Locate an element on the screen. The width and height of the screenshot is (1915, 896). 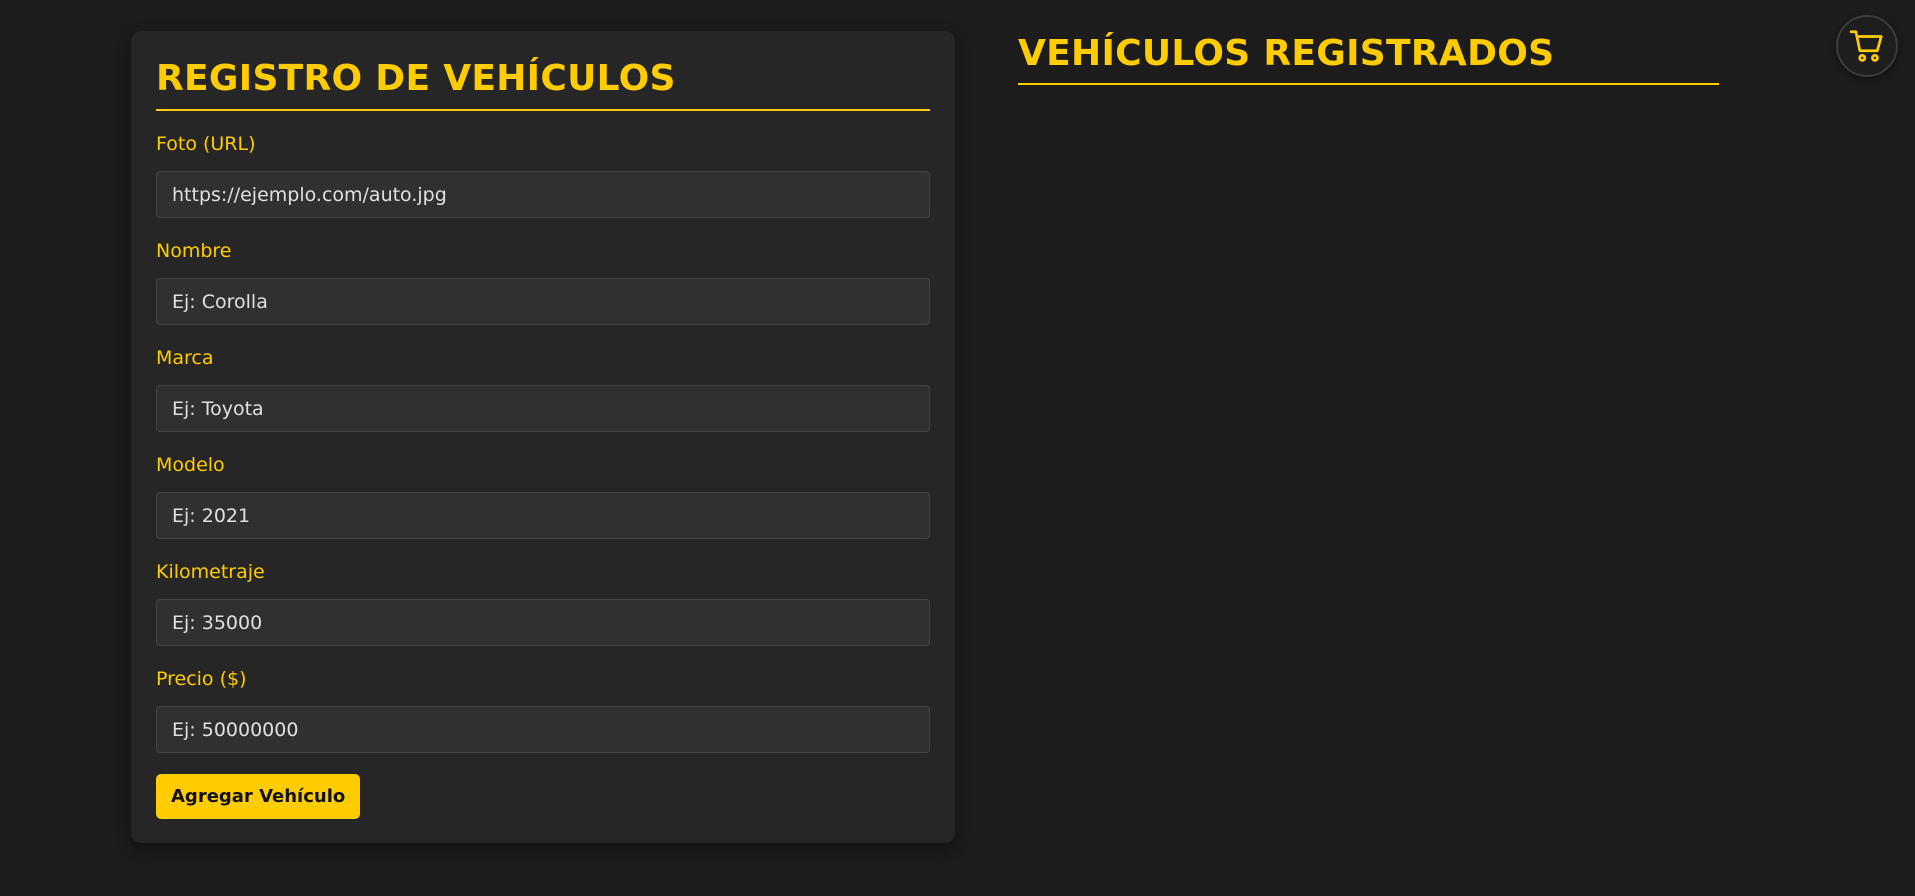
brand-input is located at coordinates (543, 408).